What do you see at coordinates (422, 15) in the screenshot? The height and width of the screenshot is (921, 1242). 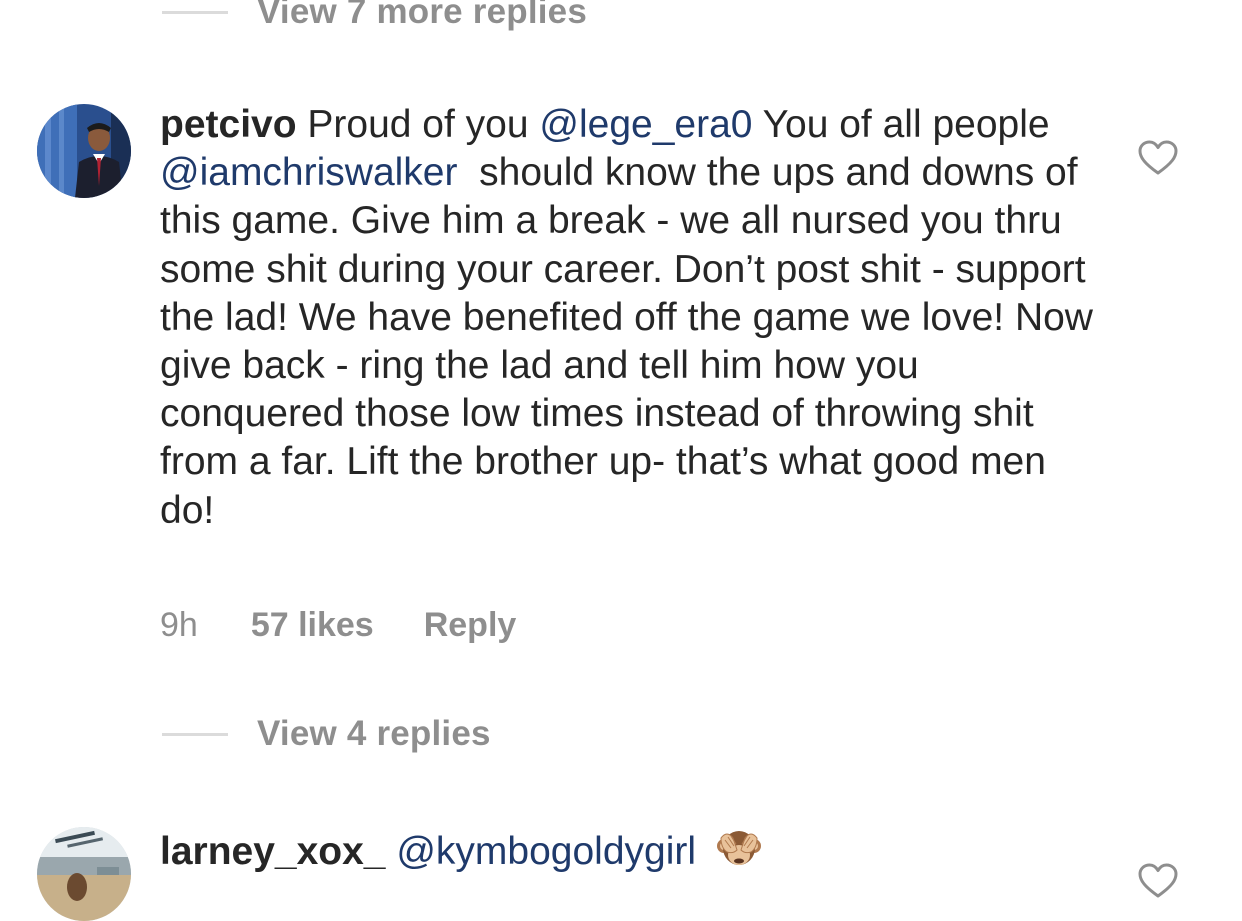 I see `view-more-replies-label: View 7 more replies` at bounding box center [422, 15].